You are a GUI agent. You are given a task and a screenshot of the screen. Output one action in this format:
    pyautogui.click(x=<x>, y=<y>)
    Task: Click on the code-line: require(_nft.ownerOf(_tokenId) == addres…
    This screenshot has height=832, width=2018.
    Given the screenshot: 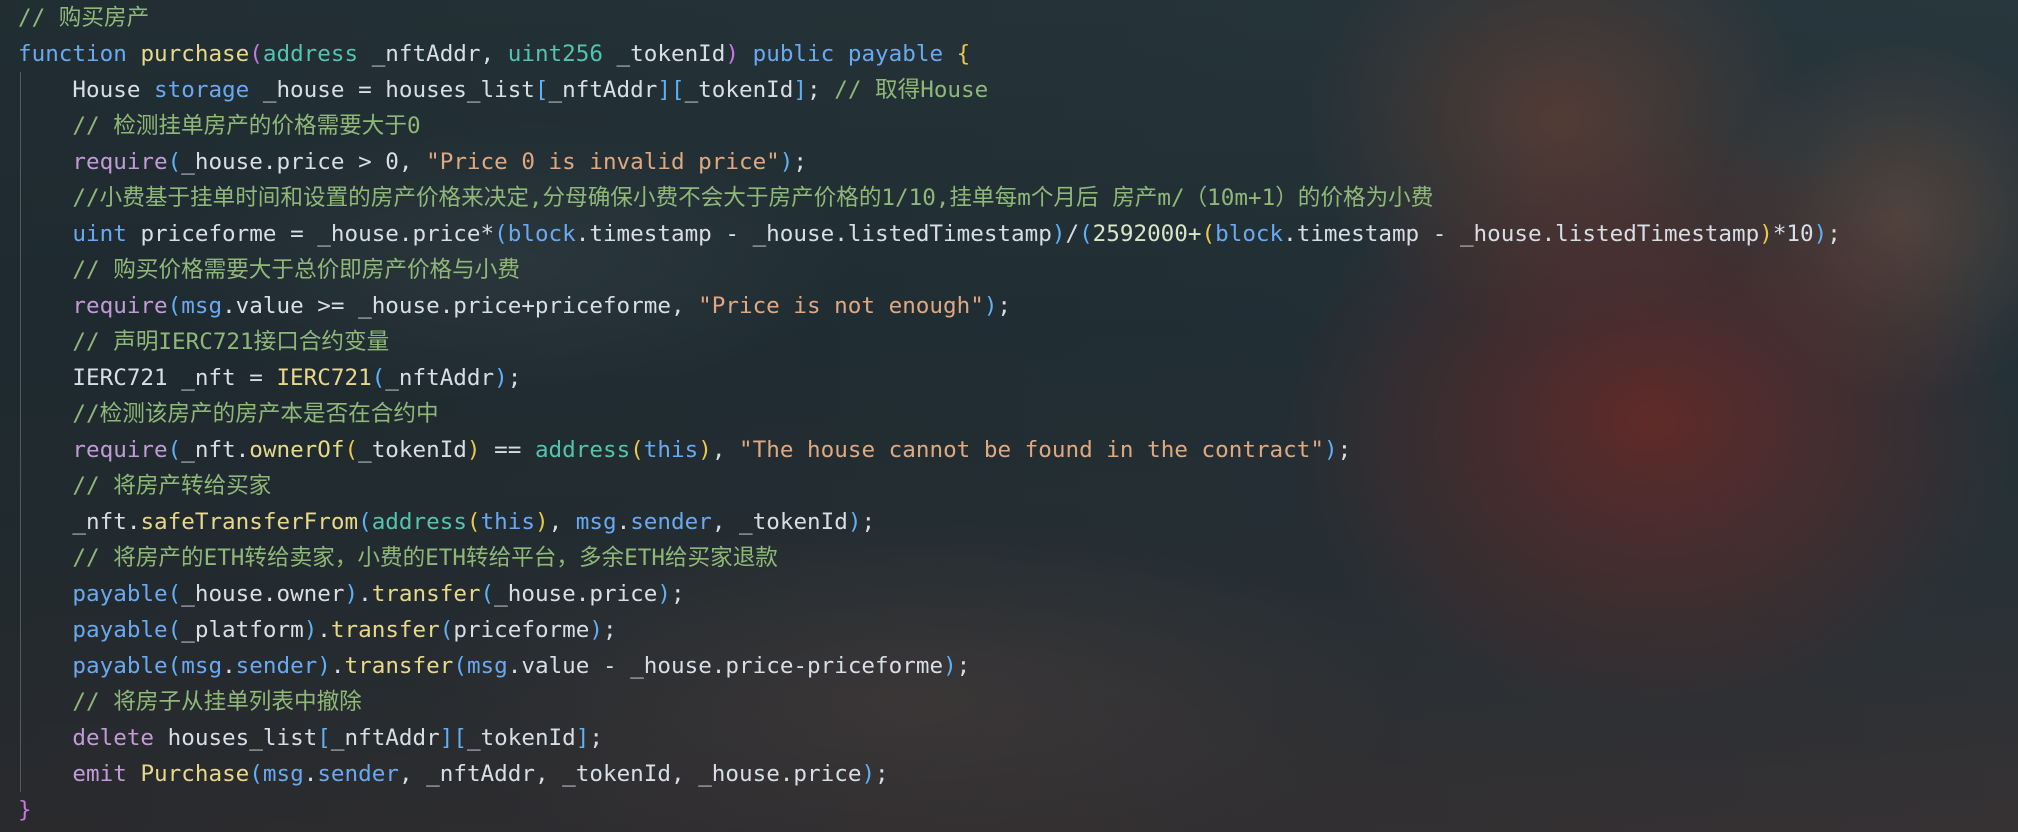 What is the action you would take?
    pyautogui.click(x=1013, y=450)
    